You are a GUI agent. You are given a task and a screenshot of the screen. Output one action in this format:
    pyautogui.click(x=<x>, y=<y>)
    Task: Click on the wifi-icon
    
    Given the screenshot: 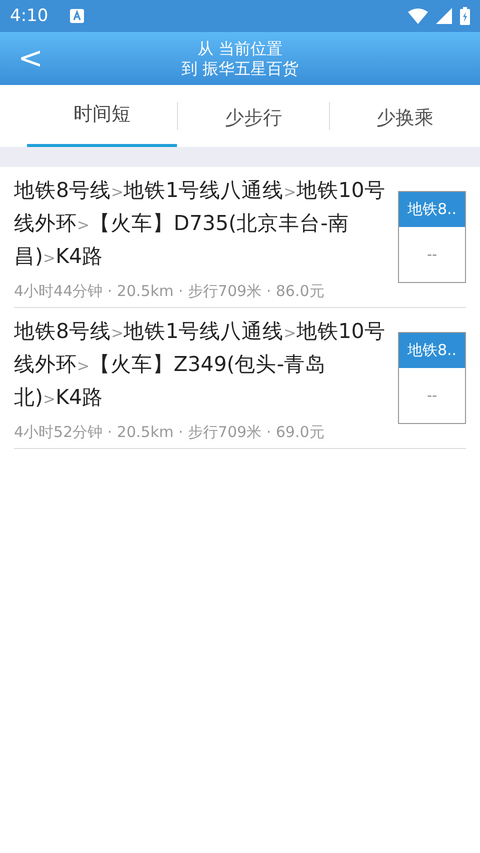 What is the action you would take?
    pyautogui.click(x=418, y=16)
    